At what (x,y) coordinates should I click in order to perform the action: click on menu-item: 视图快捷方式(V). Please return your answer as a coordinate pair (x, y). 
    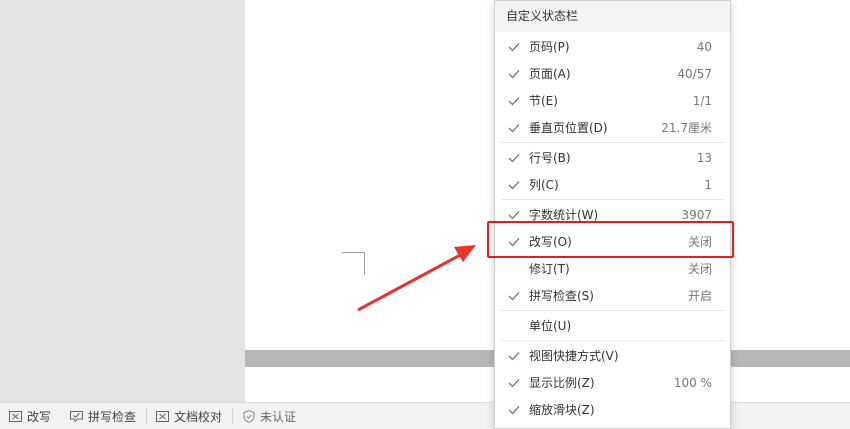
    Looking at the image, I should click on (612, 355).